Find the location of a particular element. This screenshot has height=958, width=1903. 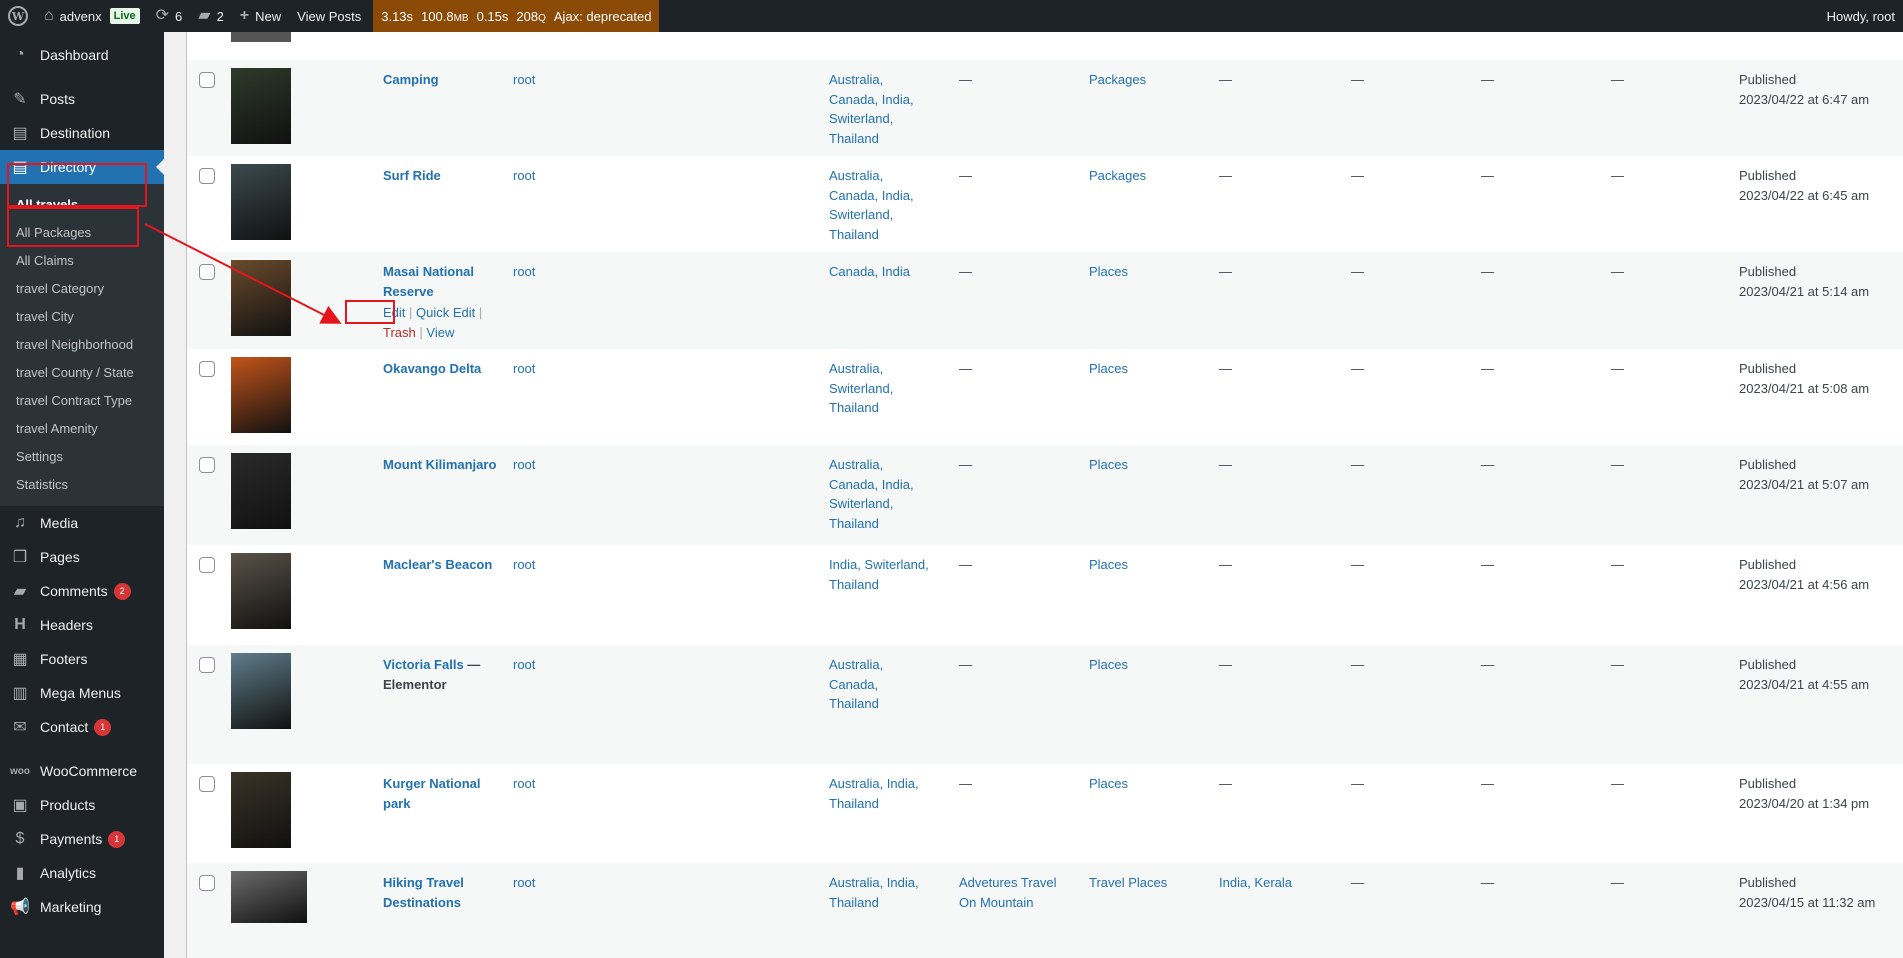

post-title-link: Kurger National park is located at coordinates (432, 793).